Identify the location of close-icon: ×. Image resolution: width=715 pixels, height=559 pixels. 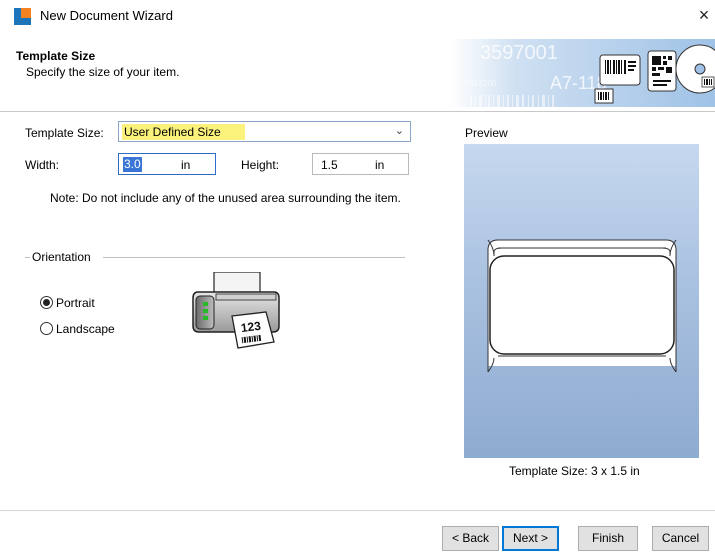
(704, 15).